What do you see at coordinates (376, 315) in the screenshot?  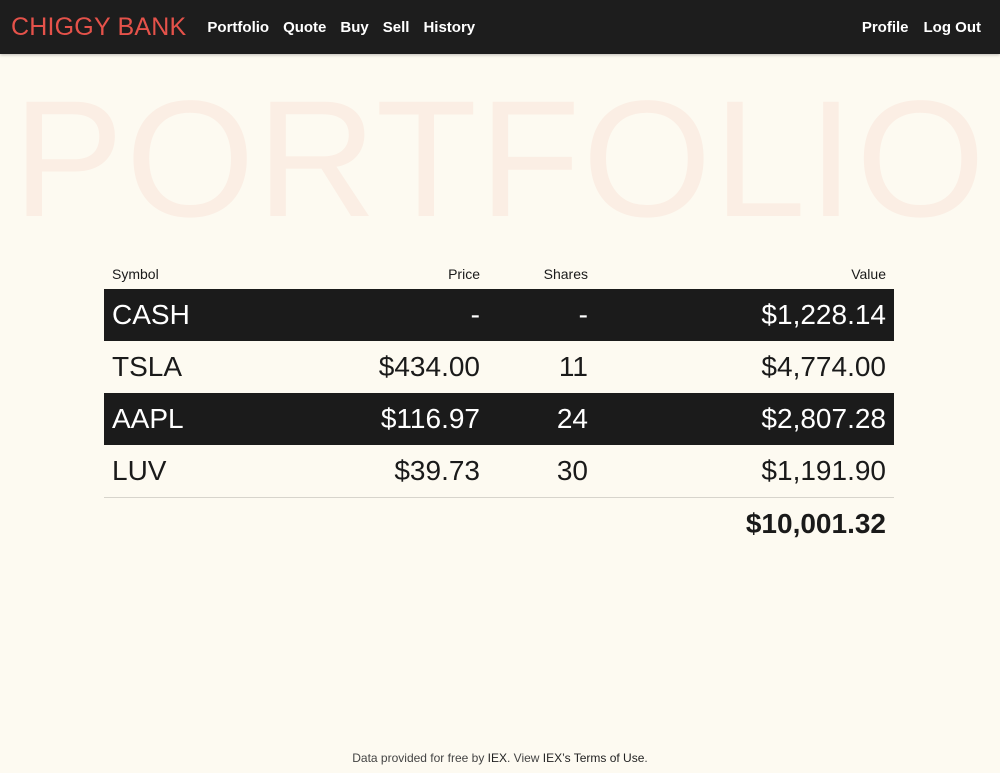 I see `cell-price: -` at bounding box center [376, 315].